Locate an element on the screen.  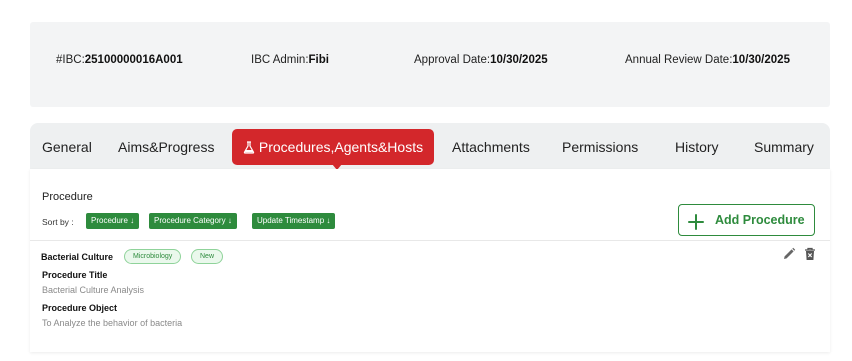
delete-icon is located at coordinates (810, 254).